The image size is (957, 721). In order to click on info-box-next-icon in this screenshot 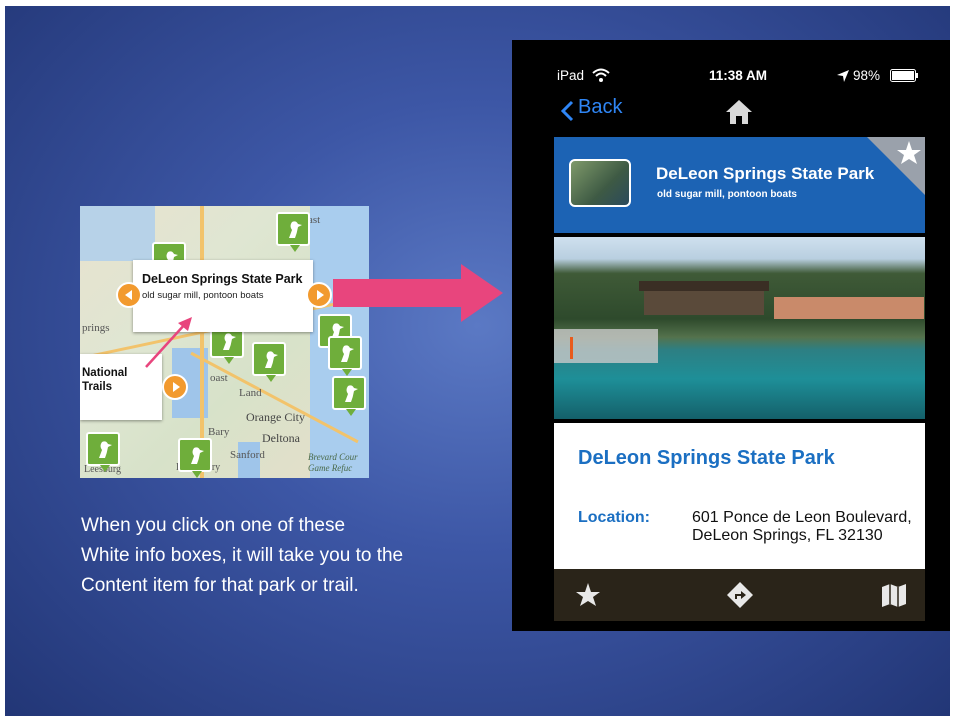, I will do `click(319, 295)`.